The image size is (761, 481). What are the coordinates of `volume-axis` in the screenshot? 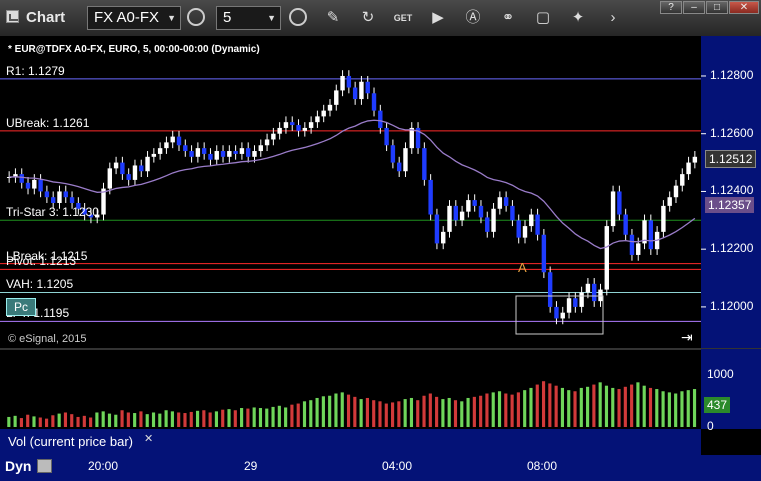 It's located at (731, 389).